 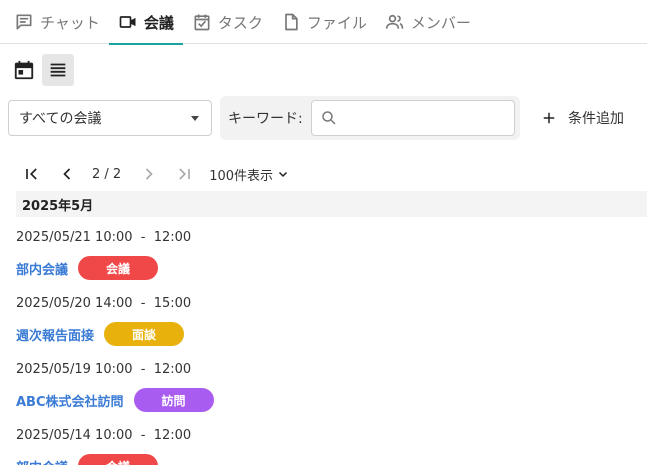 What do you see at coordinates (195, 118) in the screenshot?
I see `dropdown-caret-icon` at bounding box center [195, 118].